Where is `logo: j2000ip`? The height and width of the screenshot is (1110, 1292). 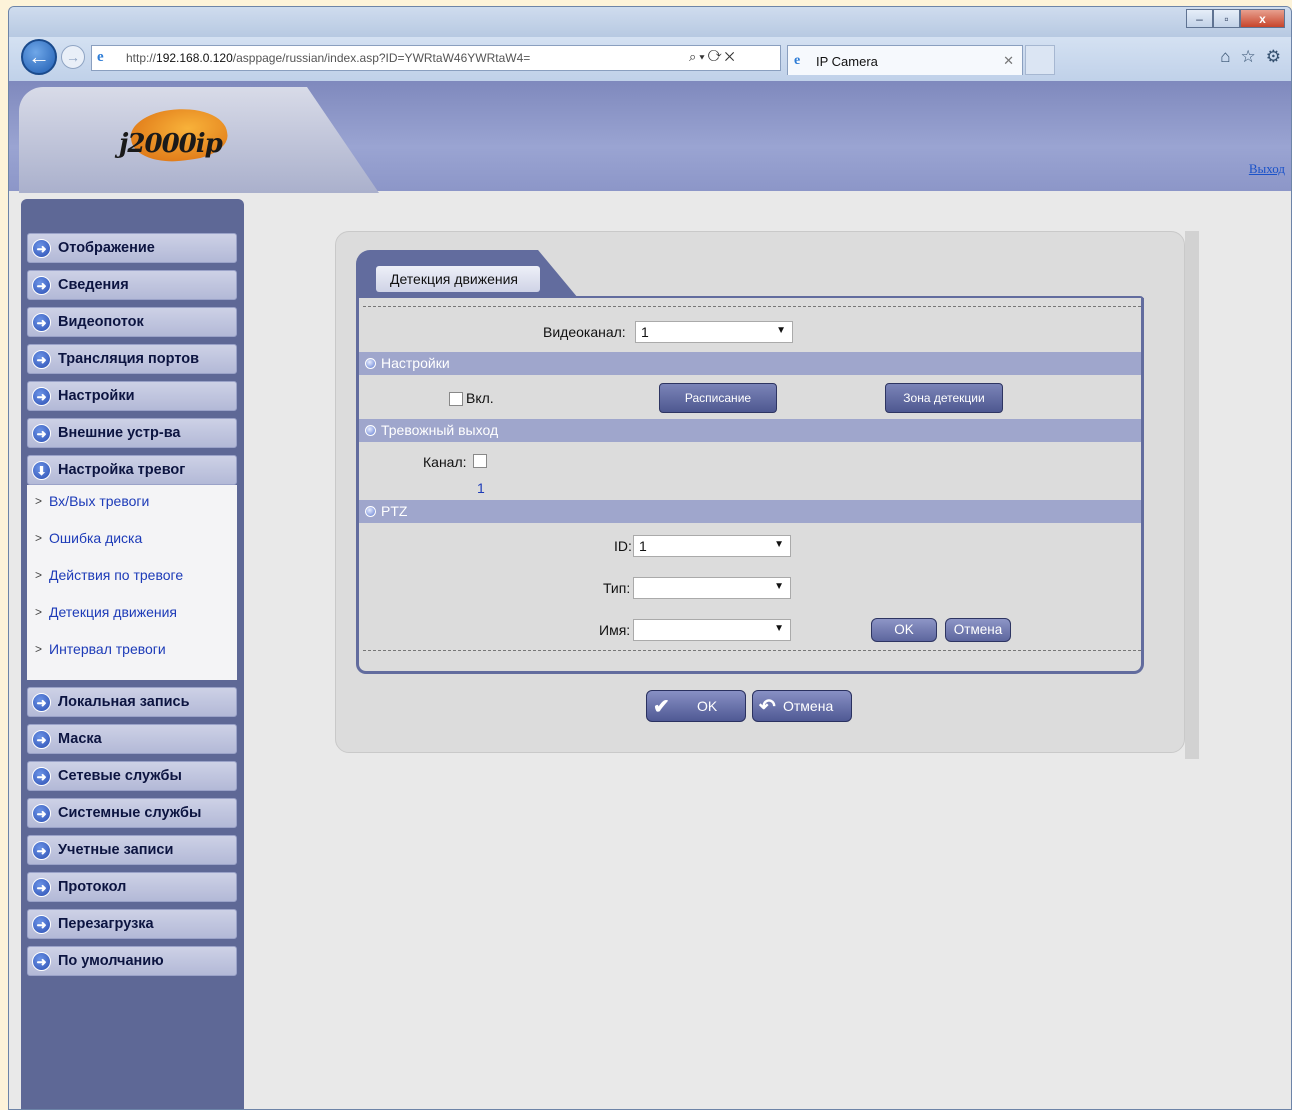 logo: j2000ip is located at coordinates (175, 135).